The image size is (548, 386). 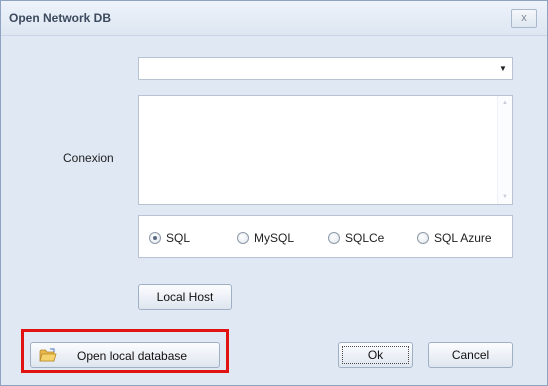 I want to click on local-host-button-label: Local Host, so click(x=185, y=297).